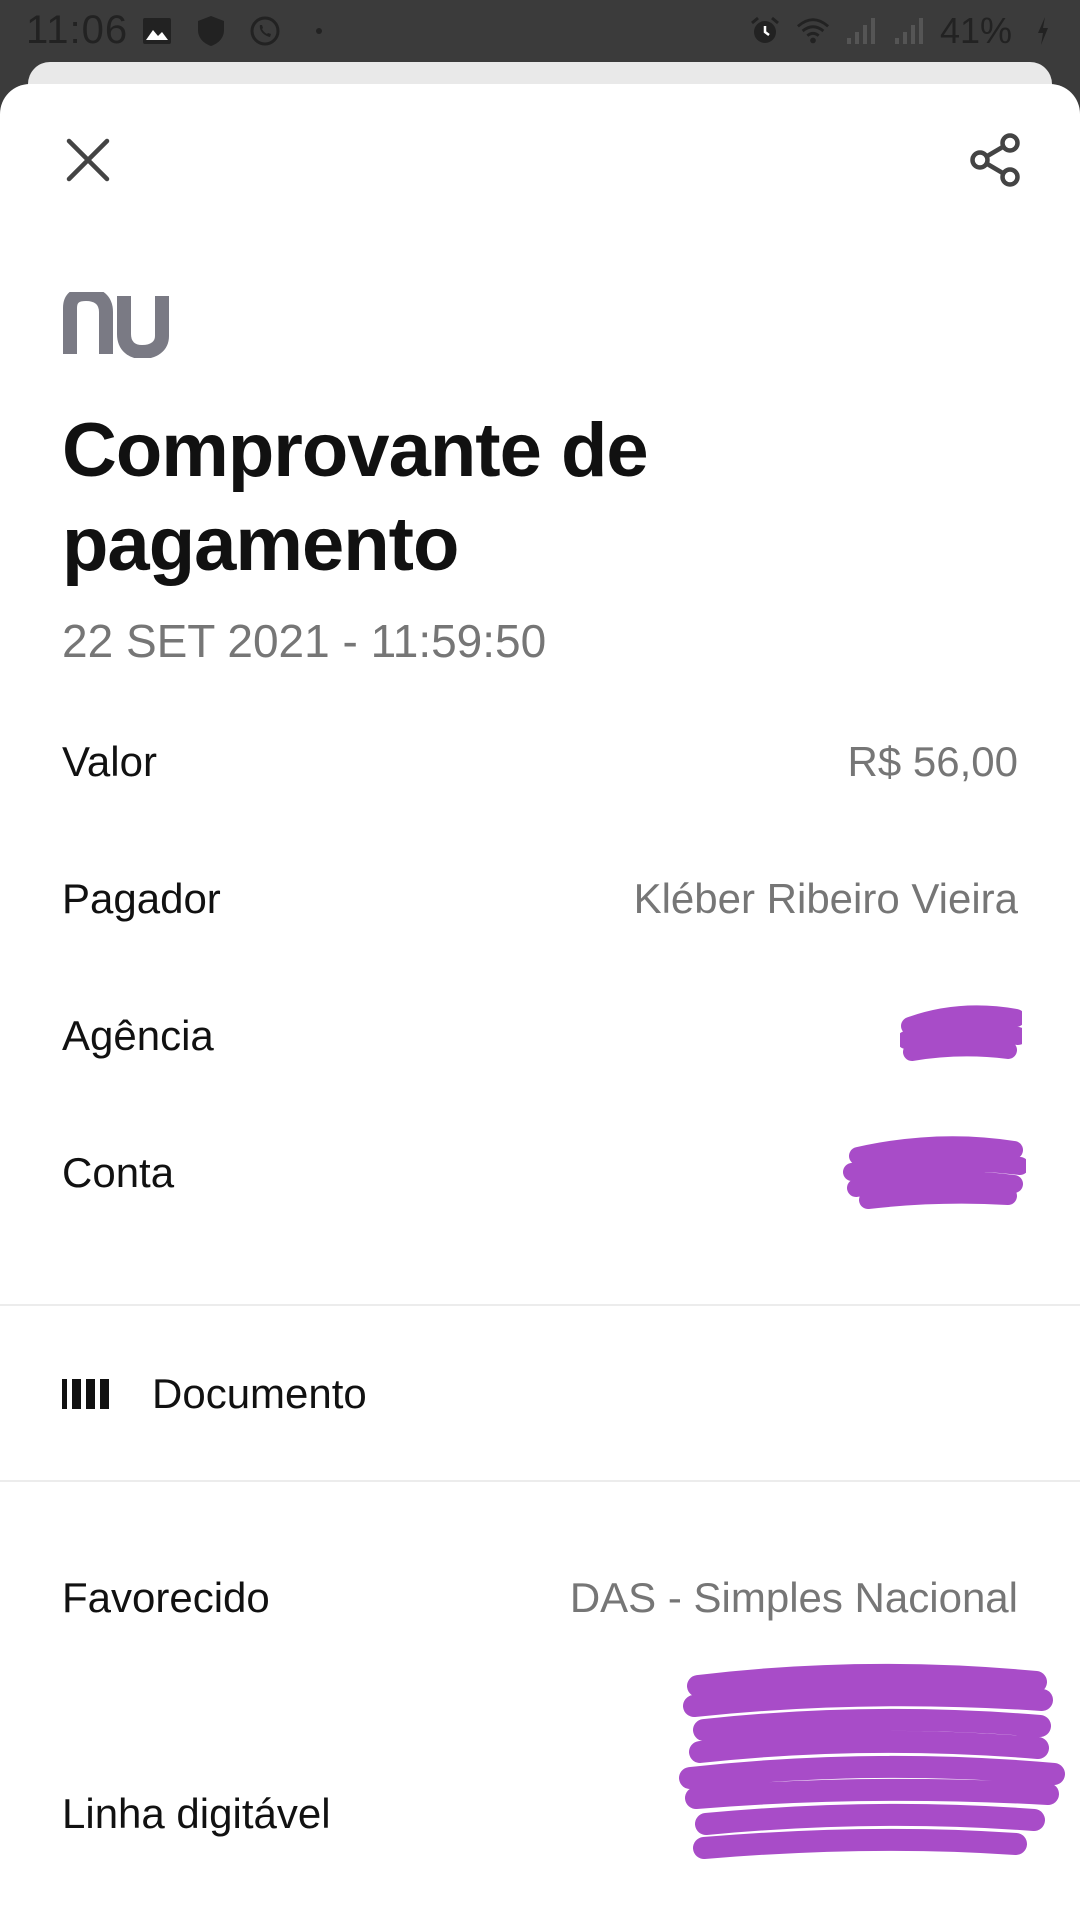 This screenshot has height=1920, width=1080. I want to click on linha-digitavel-label: Linha digitável, so click(196, 1813).